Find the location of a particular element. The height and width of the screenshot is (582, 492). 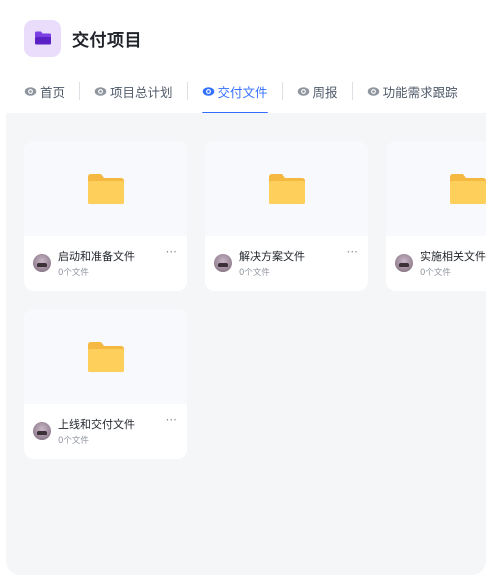

folder-card: 解决方案文件 0个文件 ··· is located at coordinates (286, 216).